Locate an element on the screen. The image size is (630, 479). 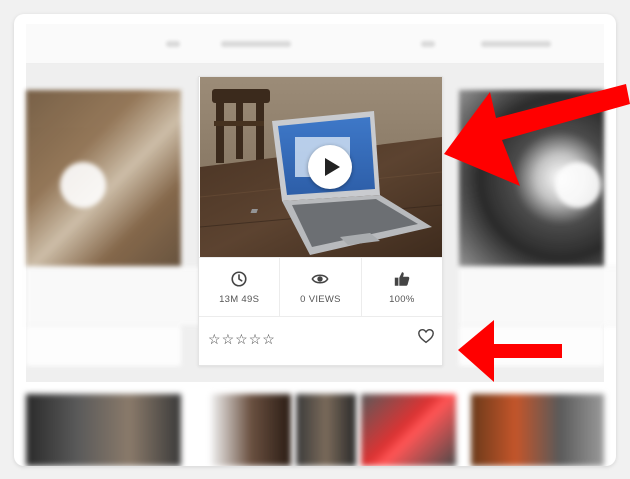
views-label: 0 VIEWS is located at coordinates (320, 299).